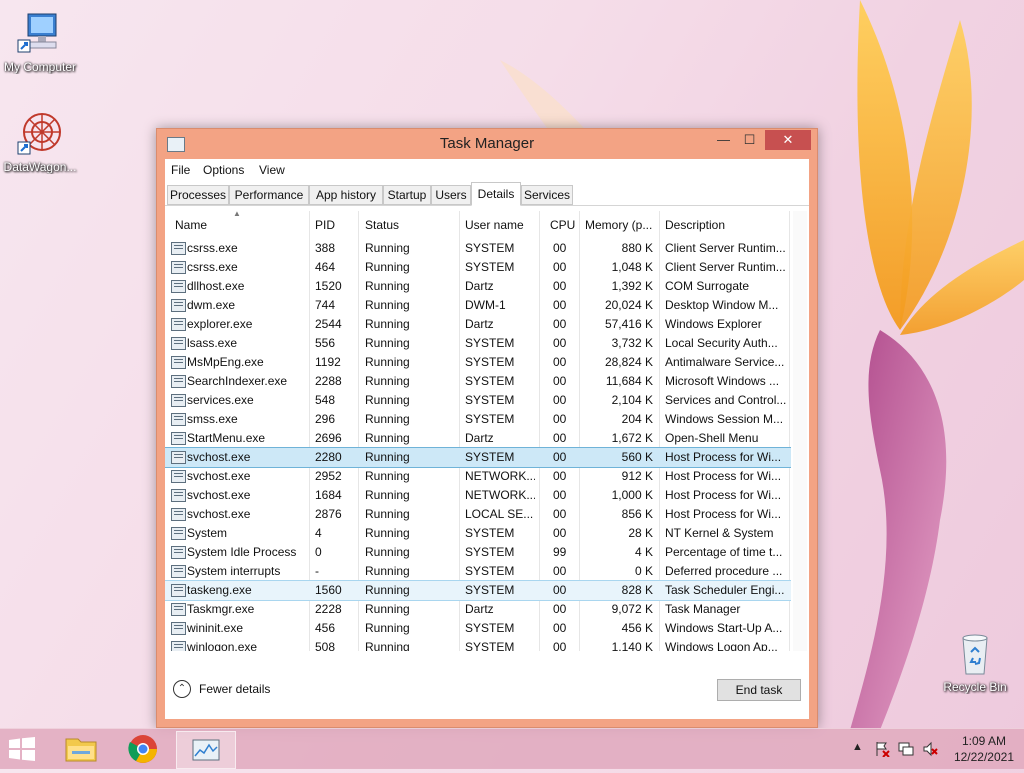 The image size is (1024, 773). What do you see at coordinates (219, 476) in the screenshot?
I see `cell-name: svchost.exe` at bounding box center [219, 476].